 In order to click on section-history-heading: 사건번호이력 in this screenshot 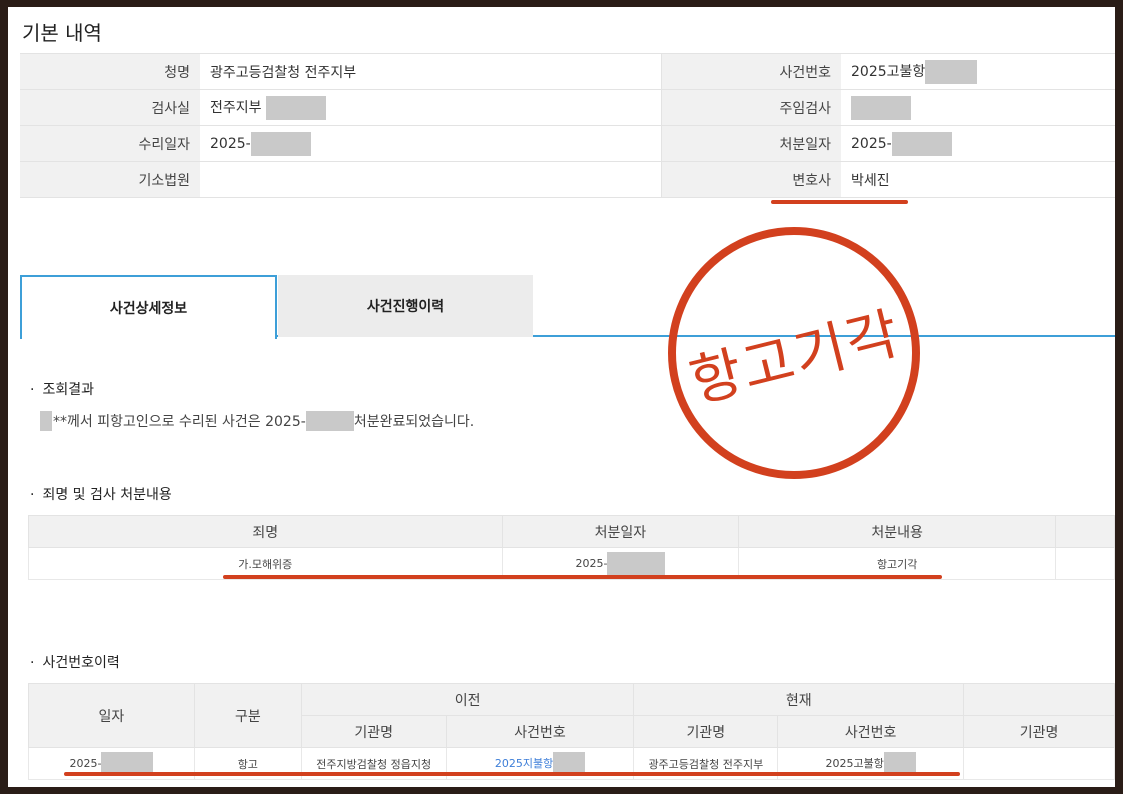, I will do `click(74, 662)`.